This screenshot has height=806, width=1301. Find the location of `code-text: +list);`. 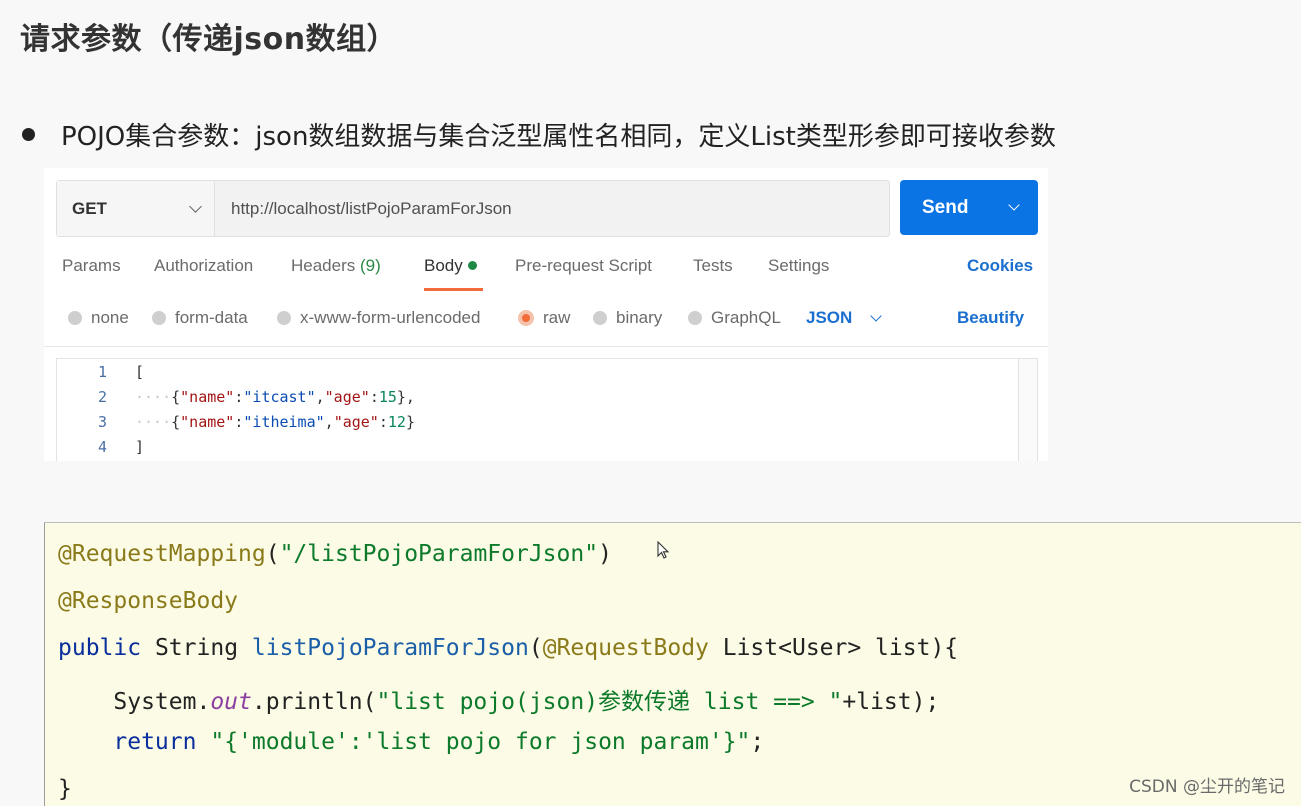

code-text: +list); is located at coordinates (891, 702).